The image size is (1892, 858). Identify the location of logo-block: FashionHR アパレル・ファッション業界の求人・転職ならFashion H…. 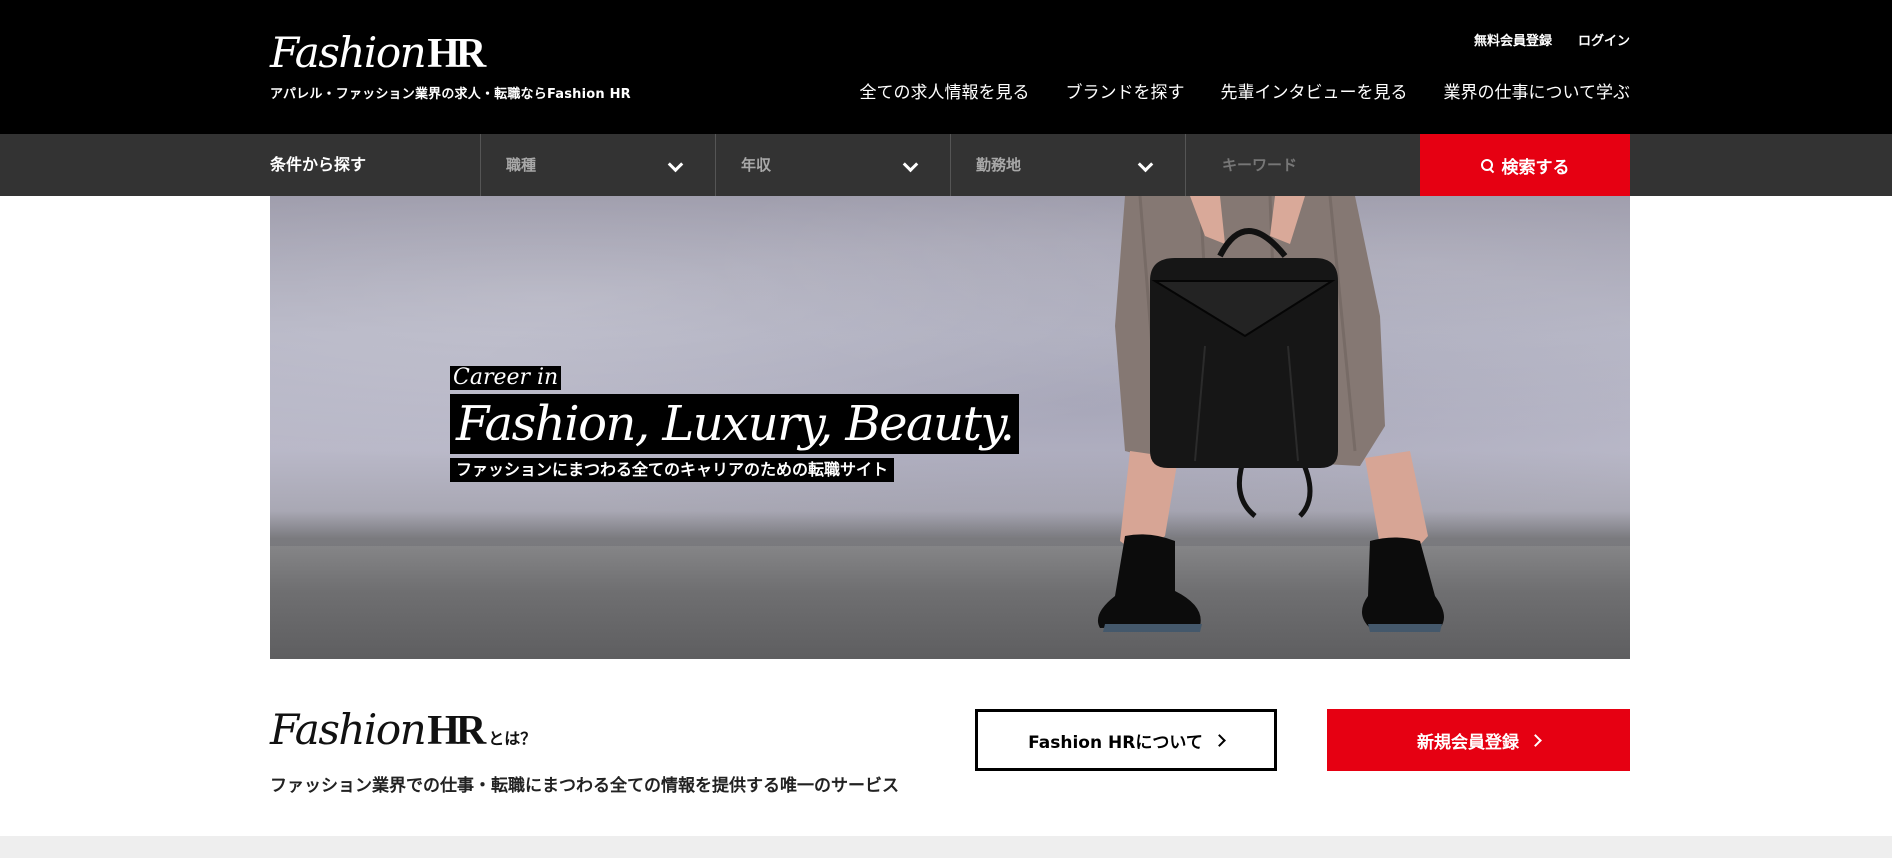
(450, 65).